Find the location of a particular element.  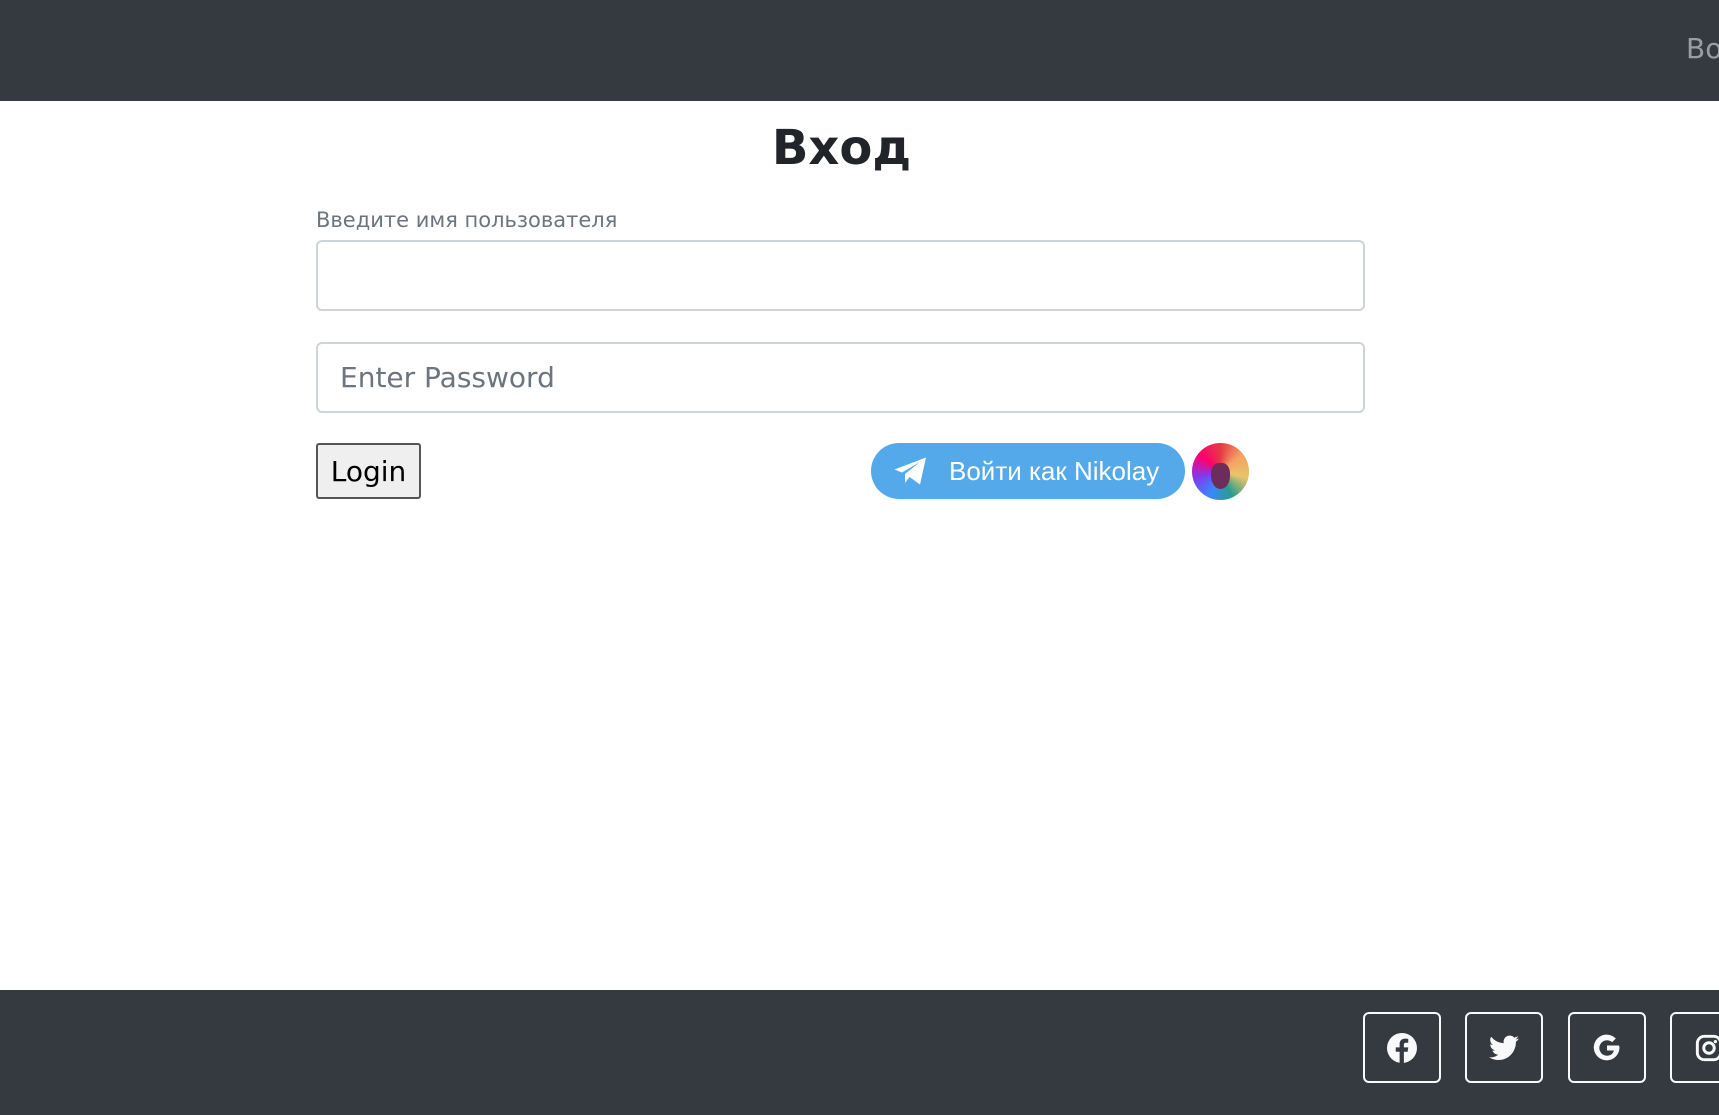

login-button: Login is located at coordinates (368, 471).